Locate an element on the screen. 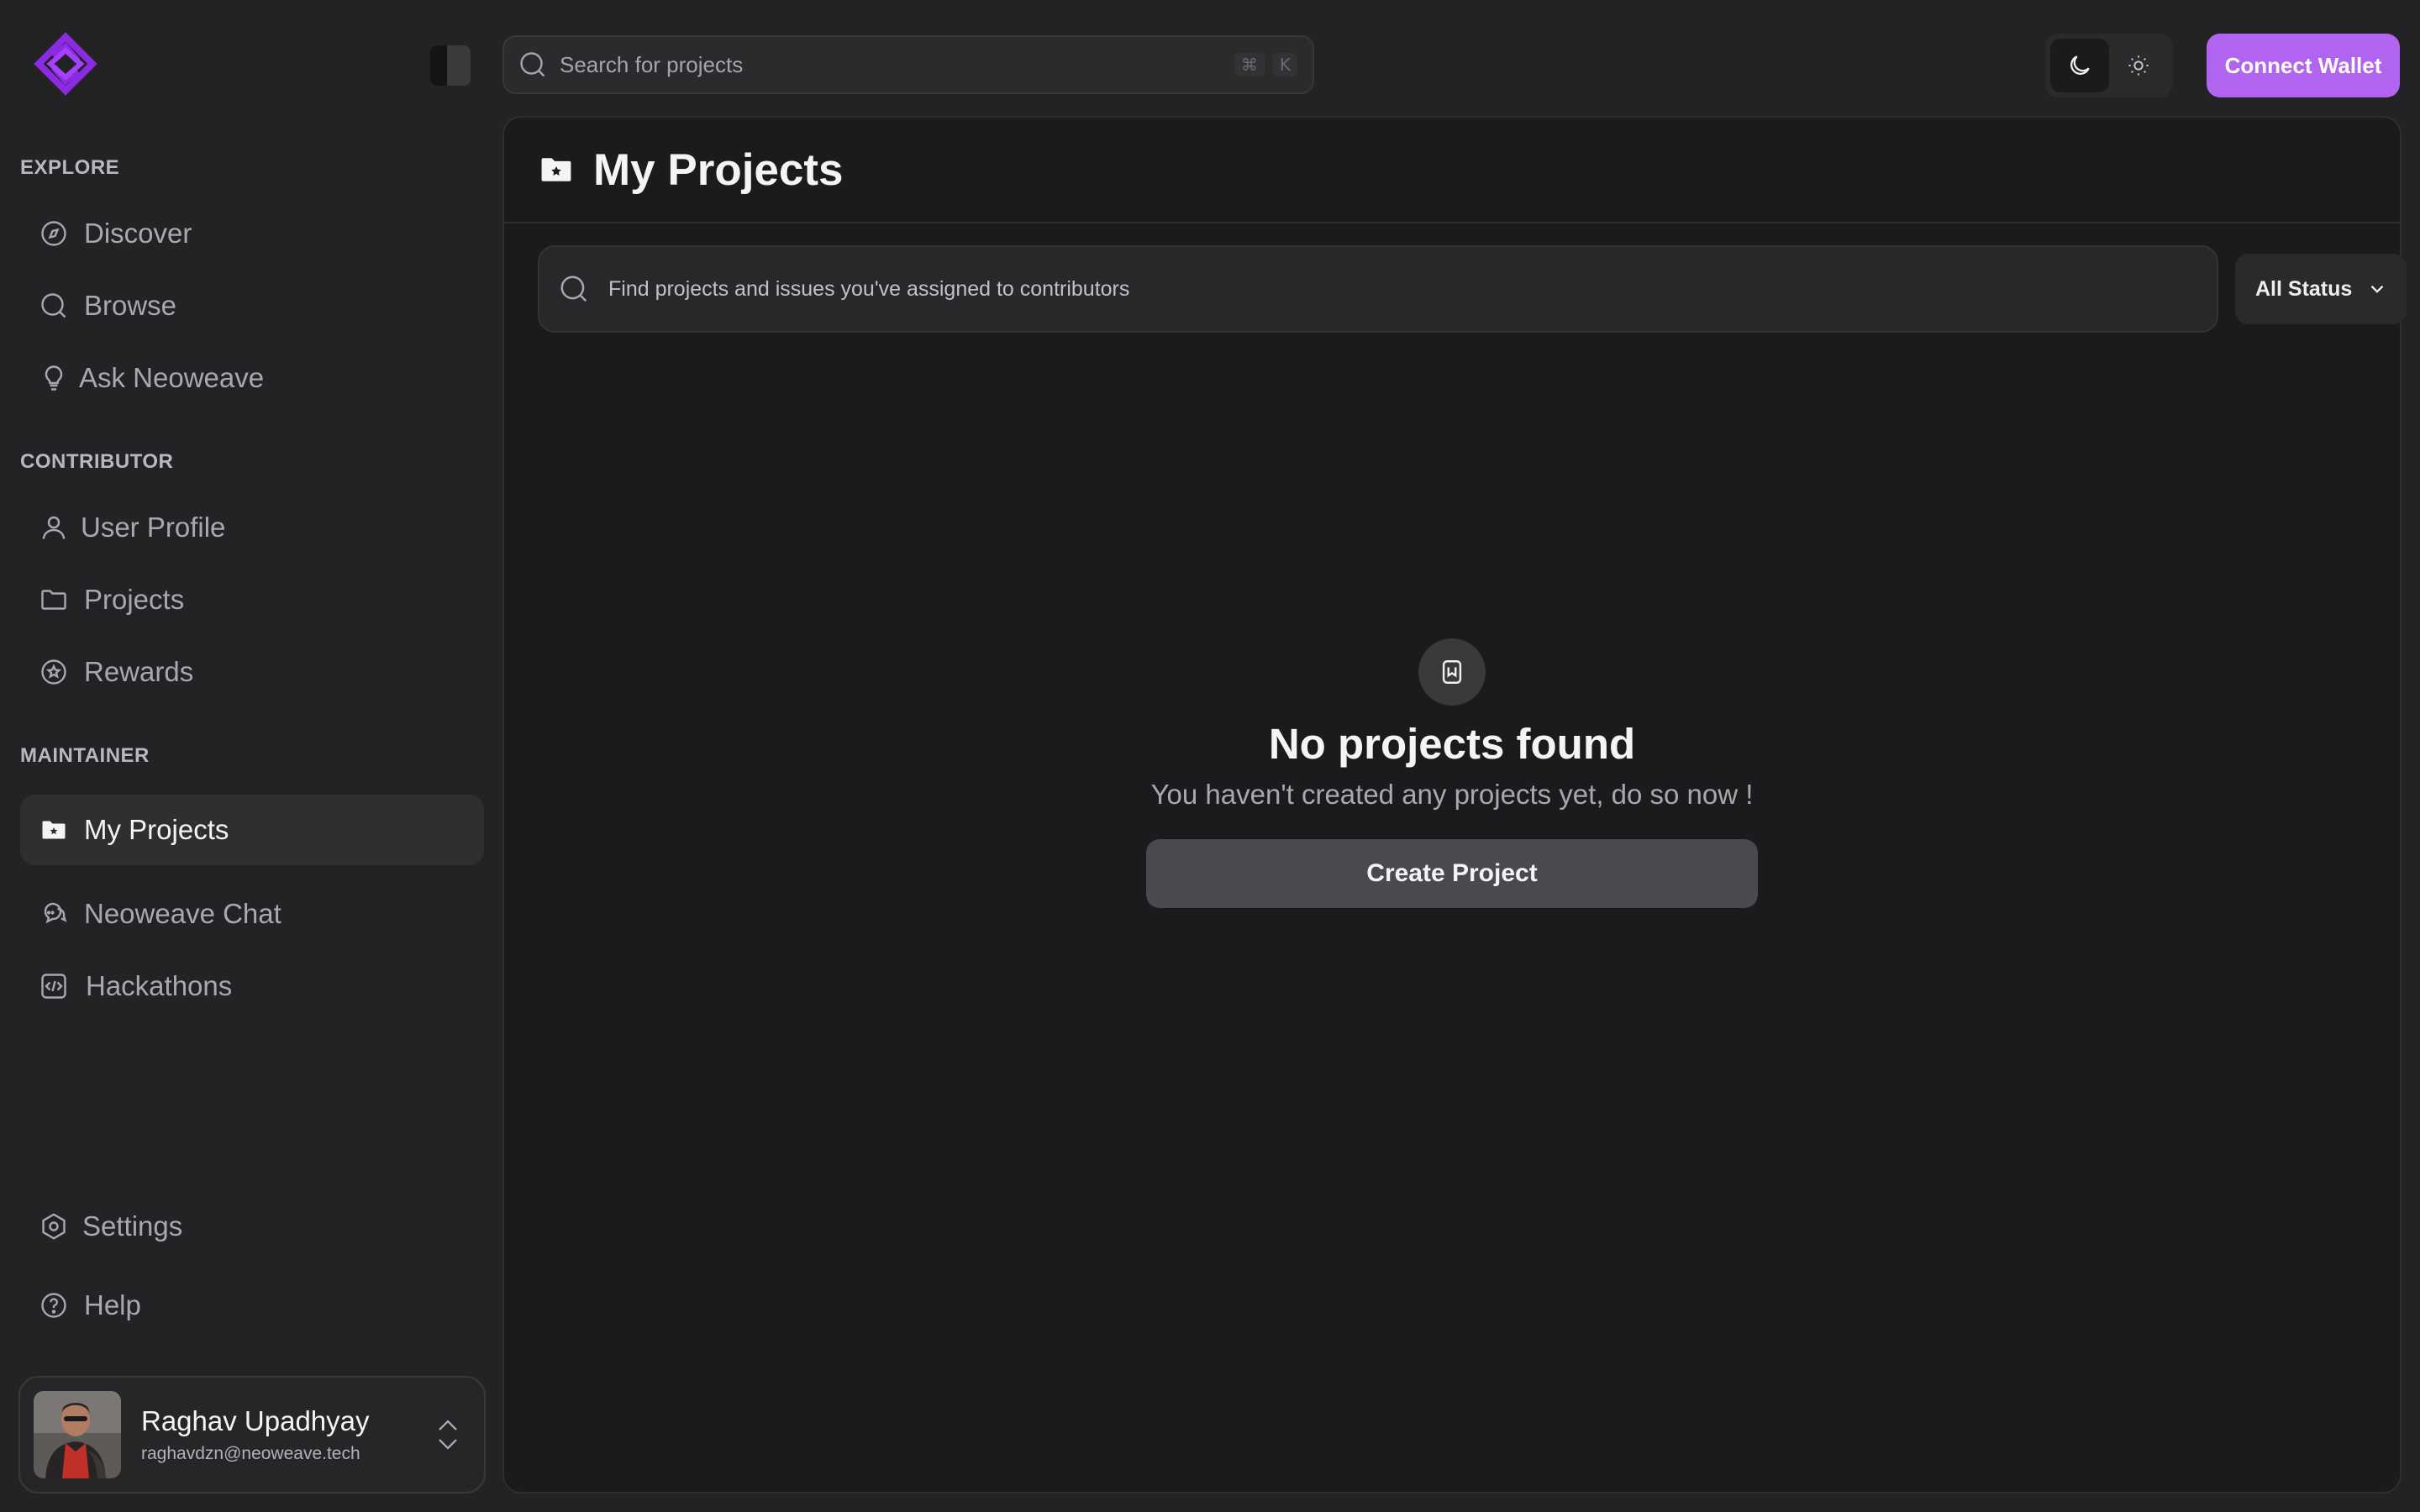 This screenshot has height=1512, width=2420. section-maintainer-label: MAINTAINER is located at coordinates (85, 755).